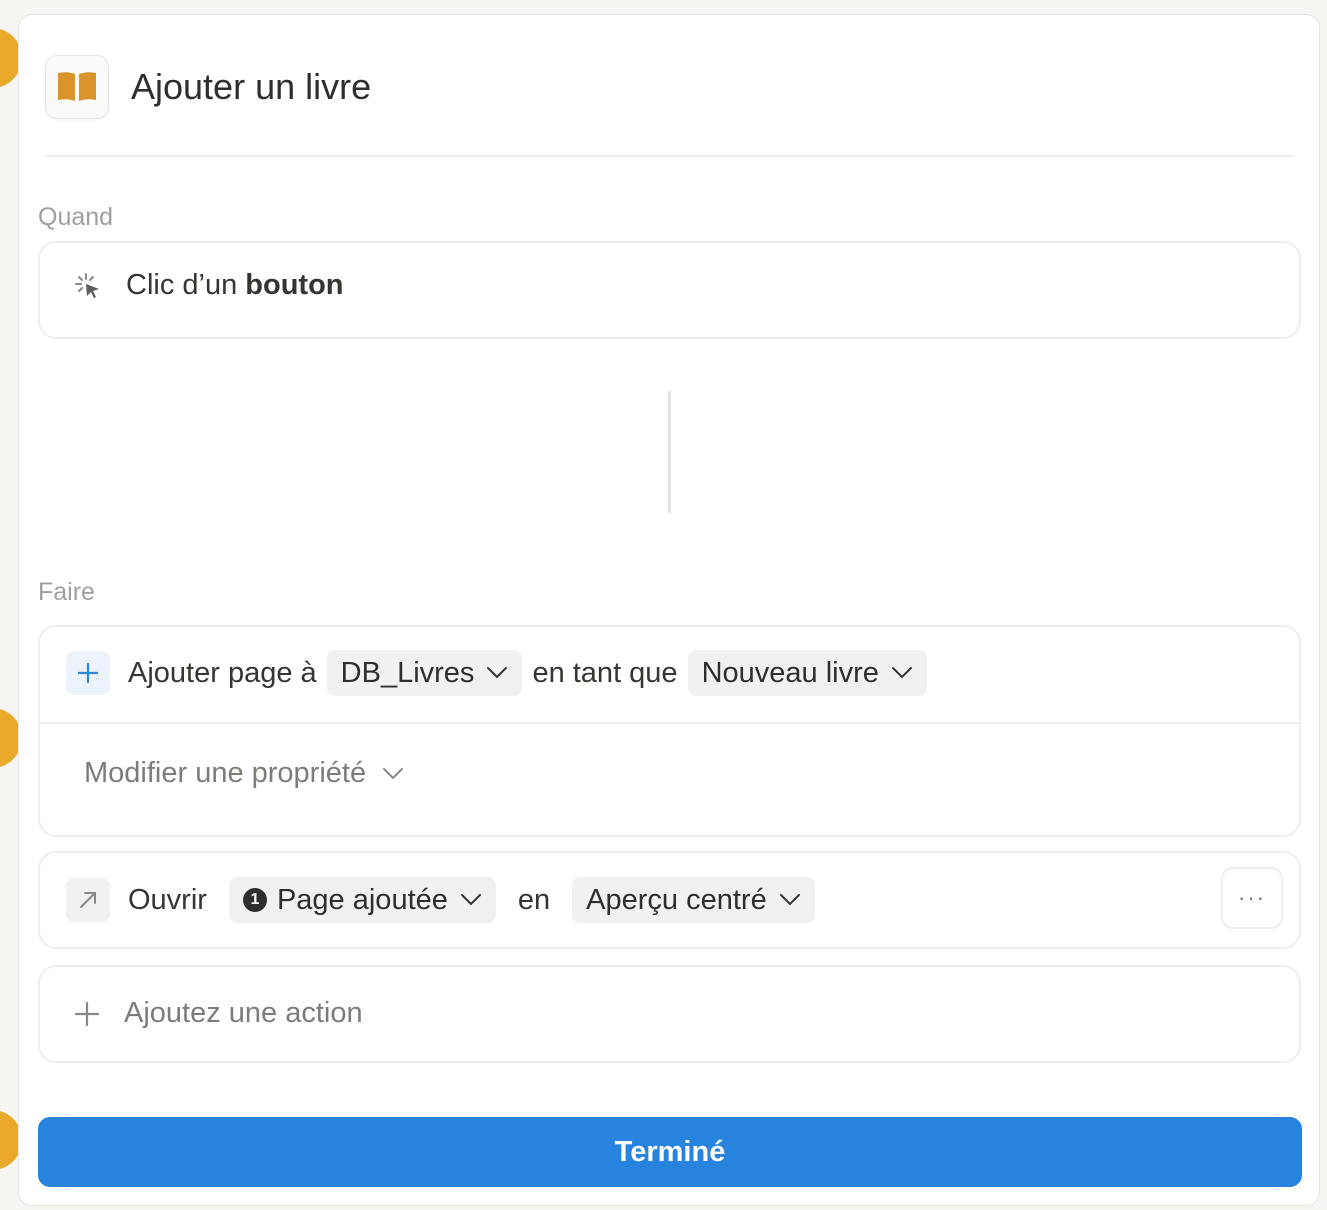  I want to click on modify-property-dropdown: Modifier une propriété, so click(244, 773).